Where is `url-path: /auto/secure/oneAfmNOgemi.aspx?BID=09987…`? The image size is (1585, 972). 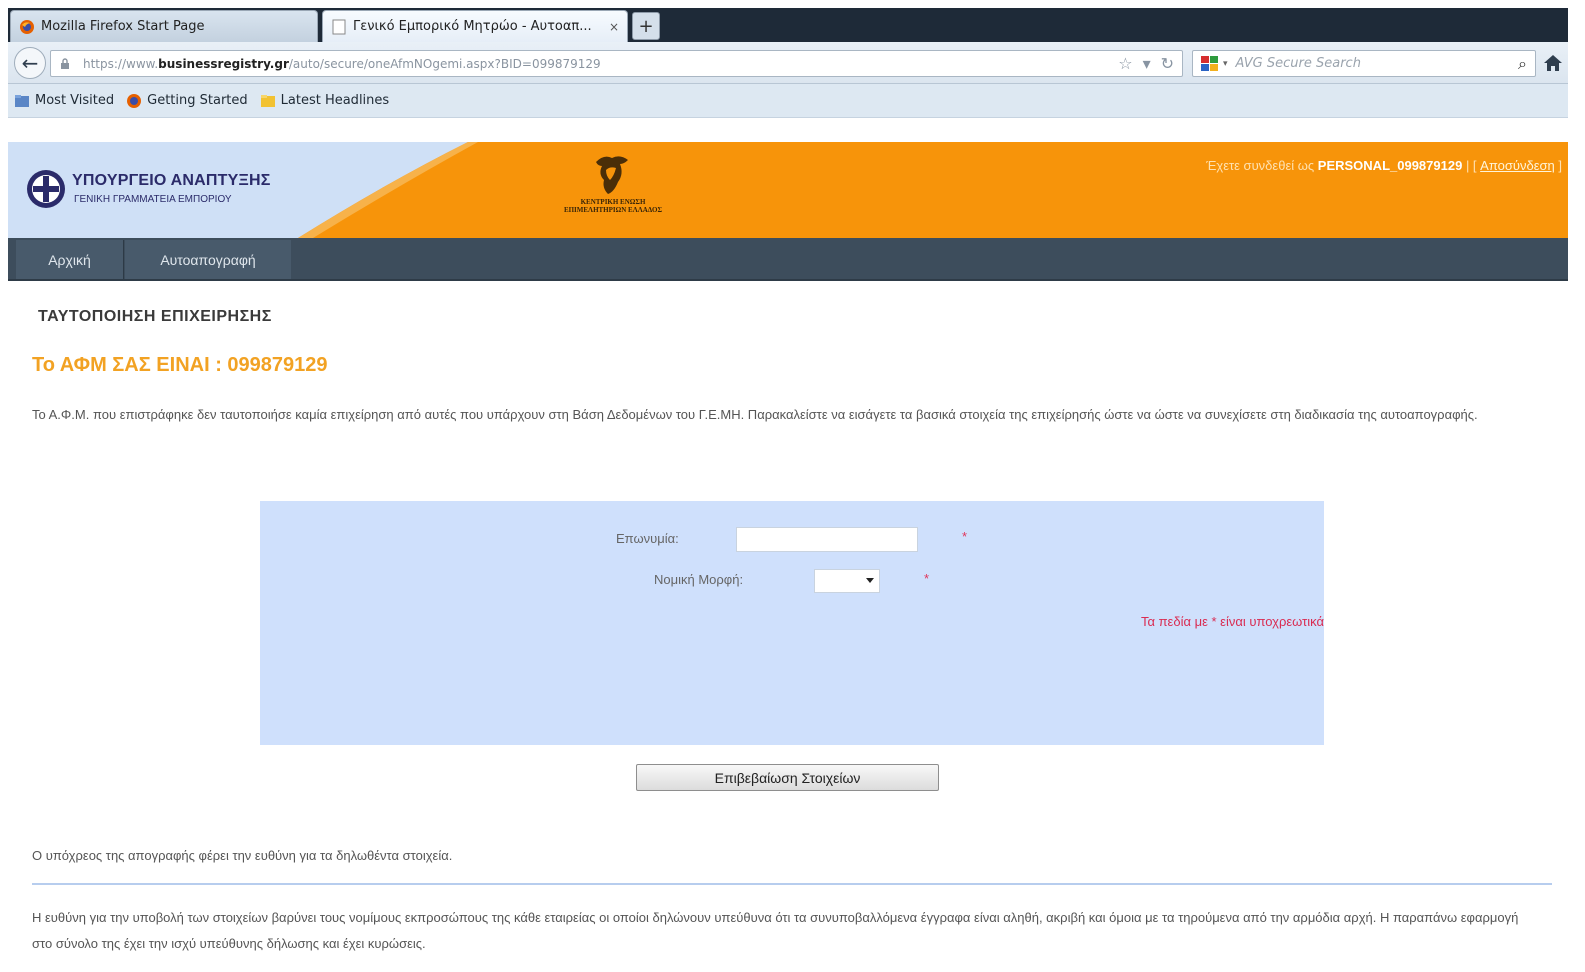
url-path: /auto/secure/oneAfmNOgemi.aspx?BID=09987… is located at coordinates (444, 63).